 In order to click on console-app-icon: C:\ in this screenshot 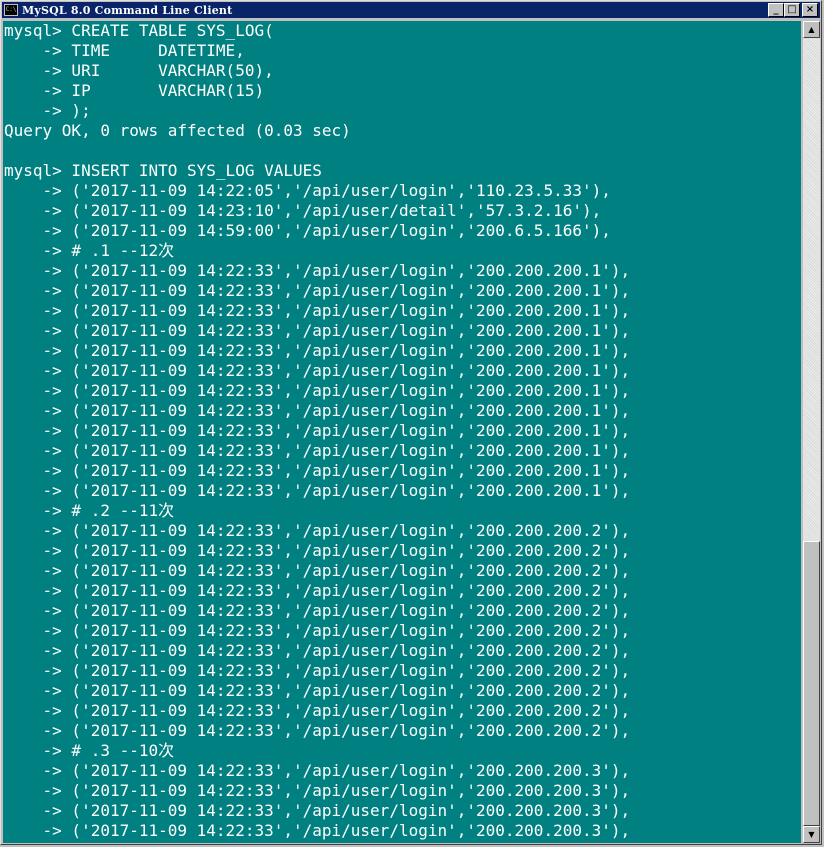, I will do `click(11, 10)`.